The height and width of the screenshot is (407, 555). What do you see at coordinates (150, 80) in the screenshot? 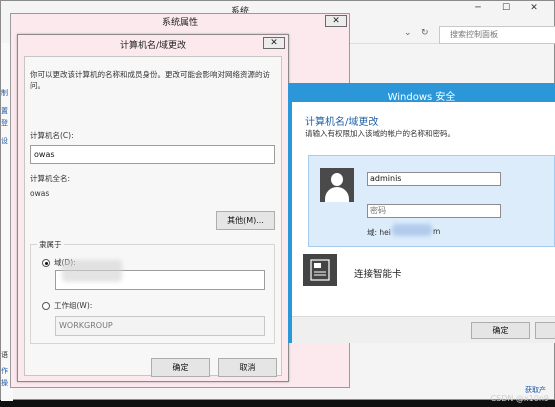
I see `description-text: 你可以更改该计算机的名称和成员身份。更改可能会影响对网络资源的访问。` at bounding box center [150, 80].